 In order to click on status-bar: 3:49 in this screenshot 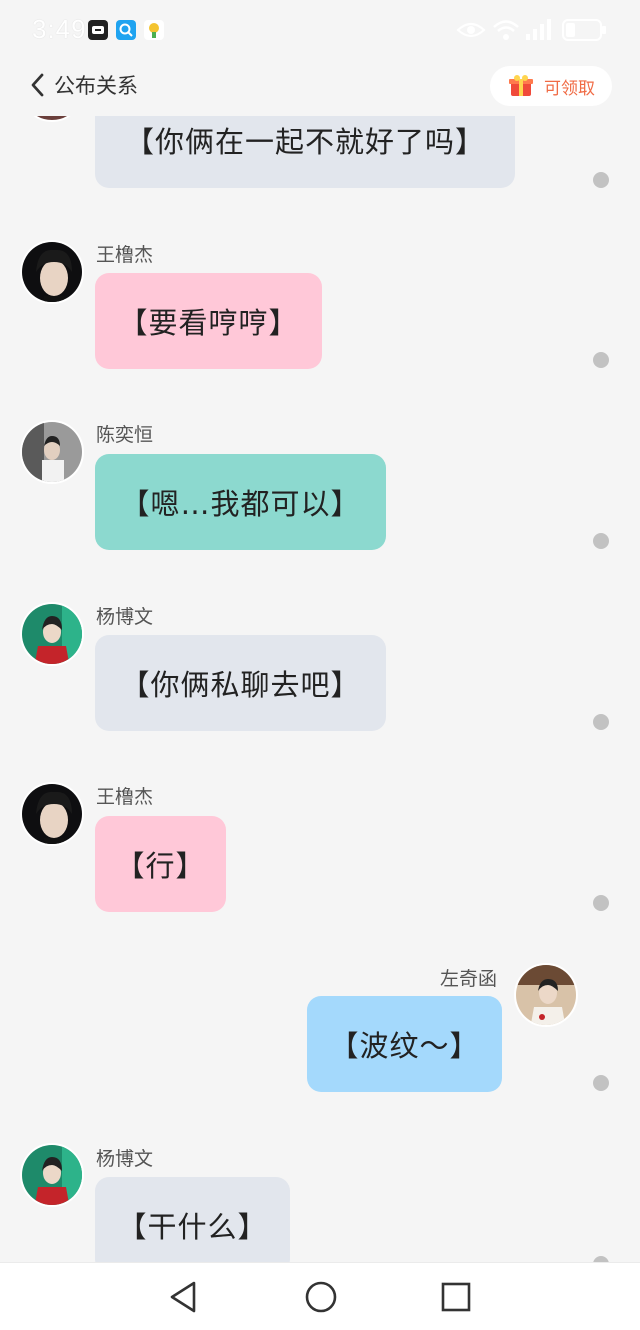, I will do `click(320, 30)`.